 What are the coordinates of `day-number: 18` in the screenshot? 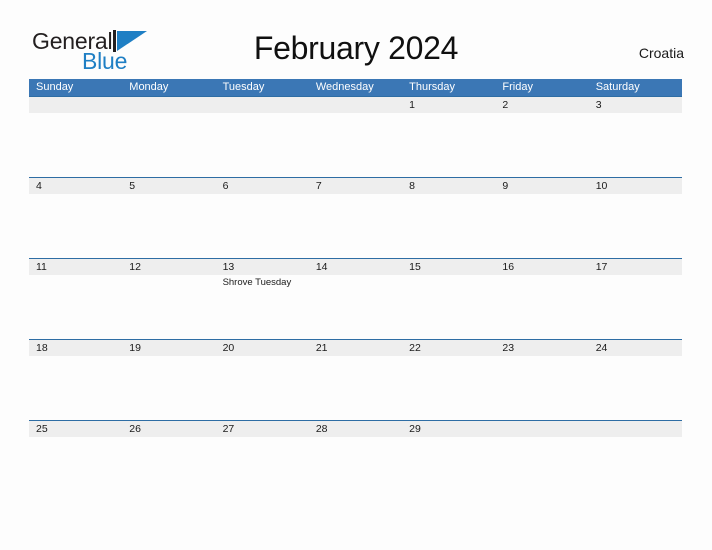 It's located at (75, 348).